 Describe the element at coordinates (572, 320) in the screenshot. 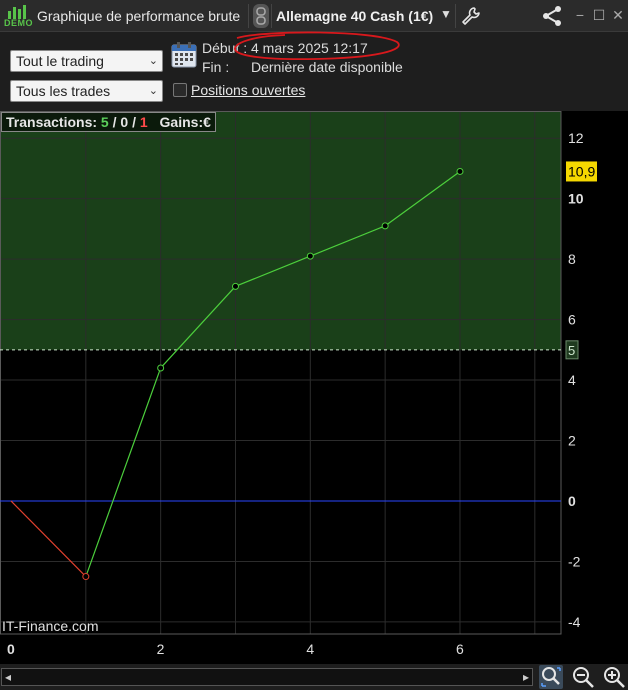

I see `y-tick-label: 6` at that location.